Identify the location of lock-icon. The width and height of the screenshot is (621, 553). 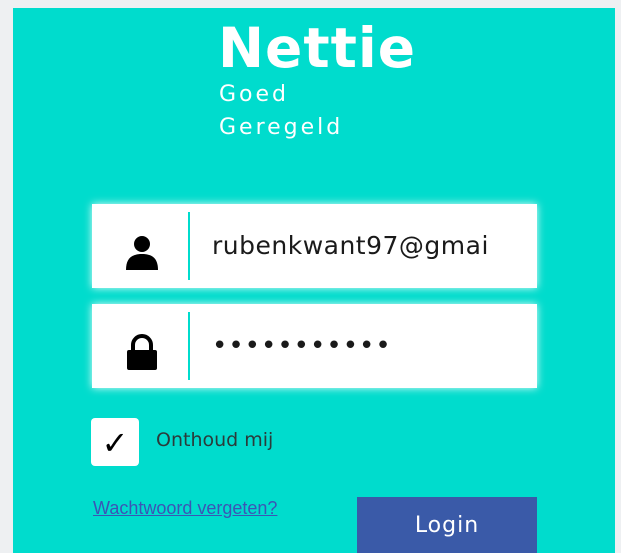
(142, 352).